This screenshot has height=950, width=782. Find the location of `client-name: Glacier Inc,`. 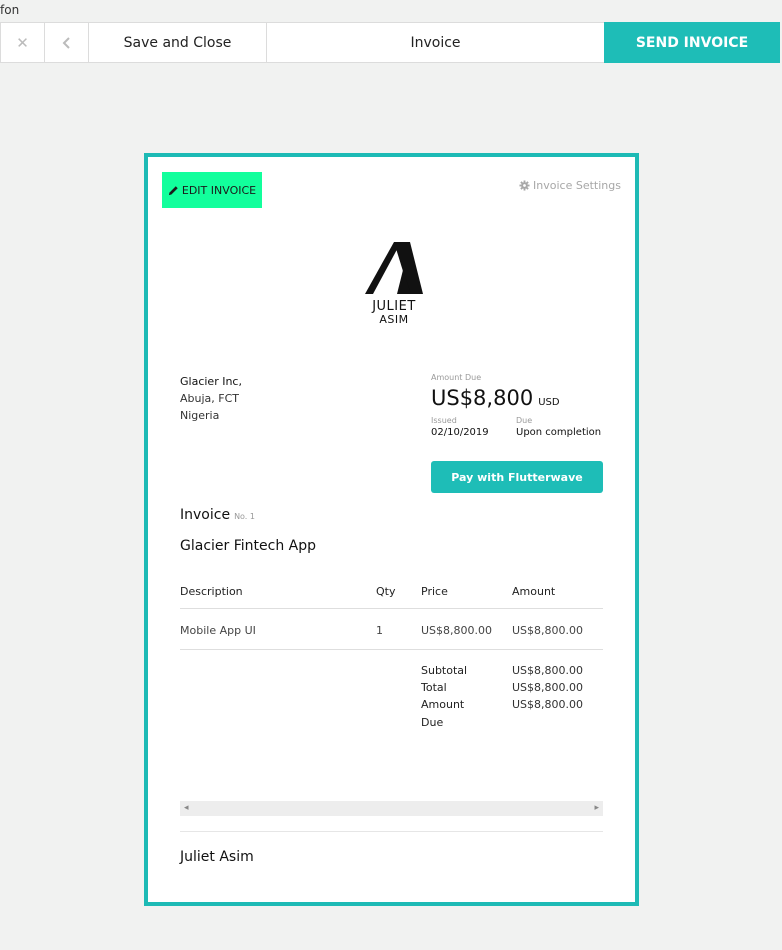

client-name: Glacier Inc, is located at coordinates (211, 381).